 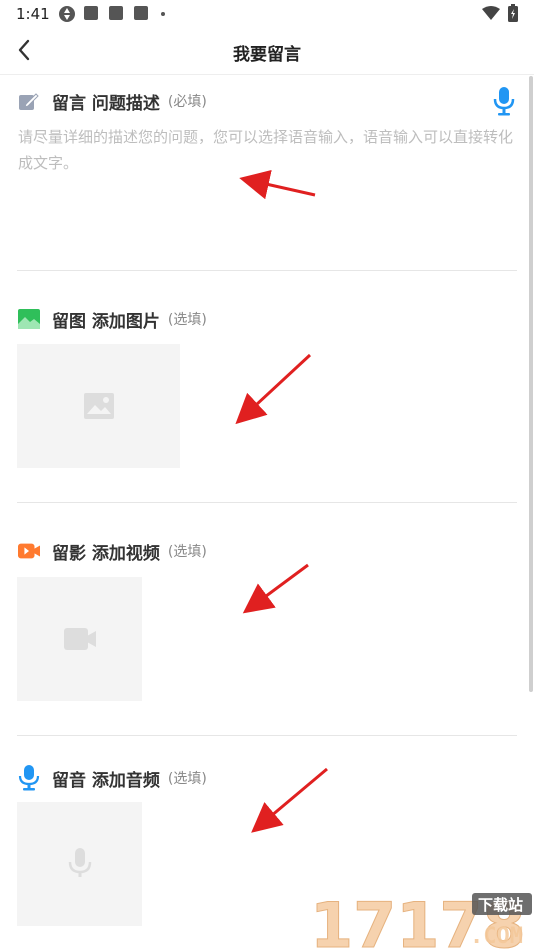 I want to click on sync-icon, so click(x=67, y=14).